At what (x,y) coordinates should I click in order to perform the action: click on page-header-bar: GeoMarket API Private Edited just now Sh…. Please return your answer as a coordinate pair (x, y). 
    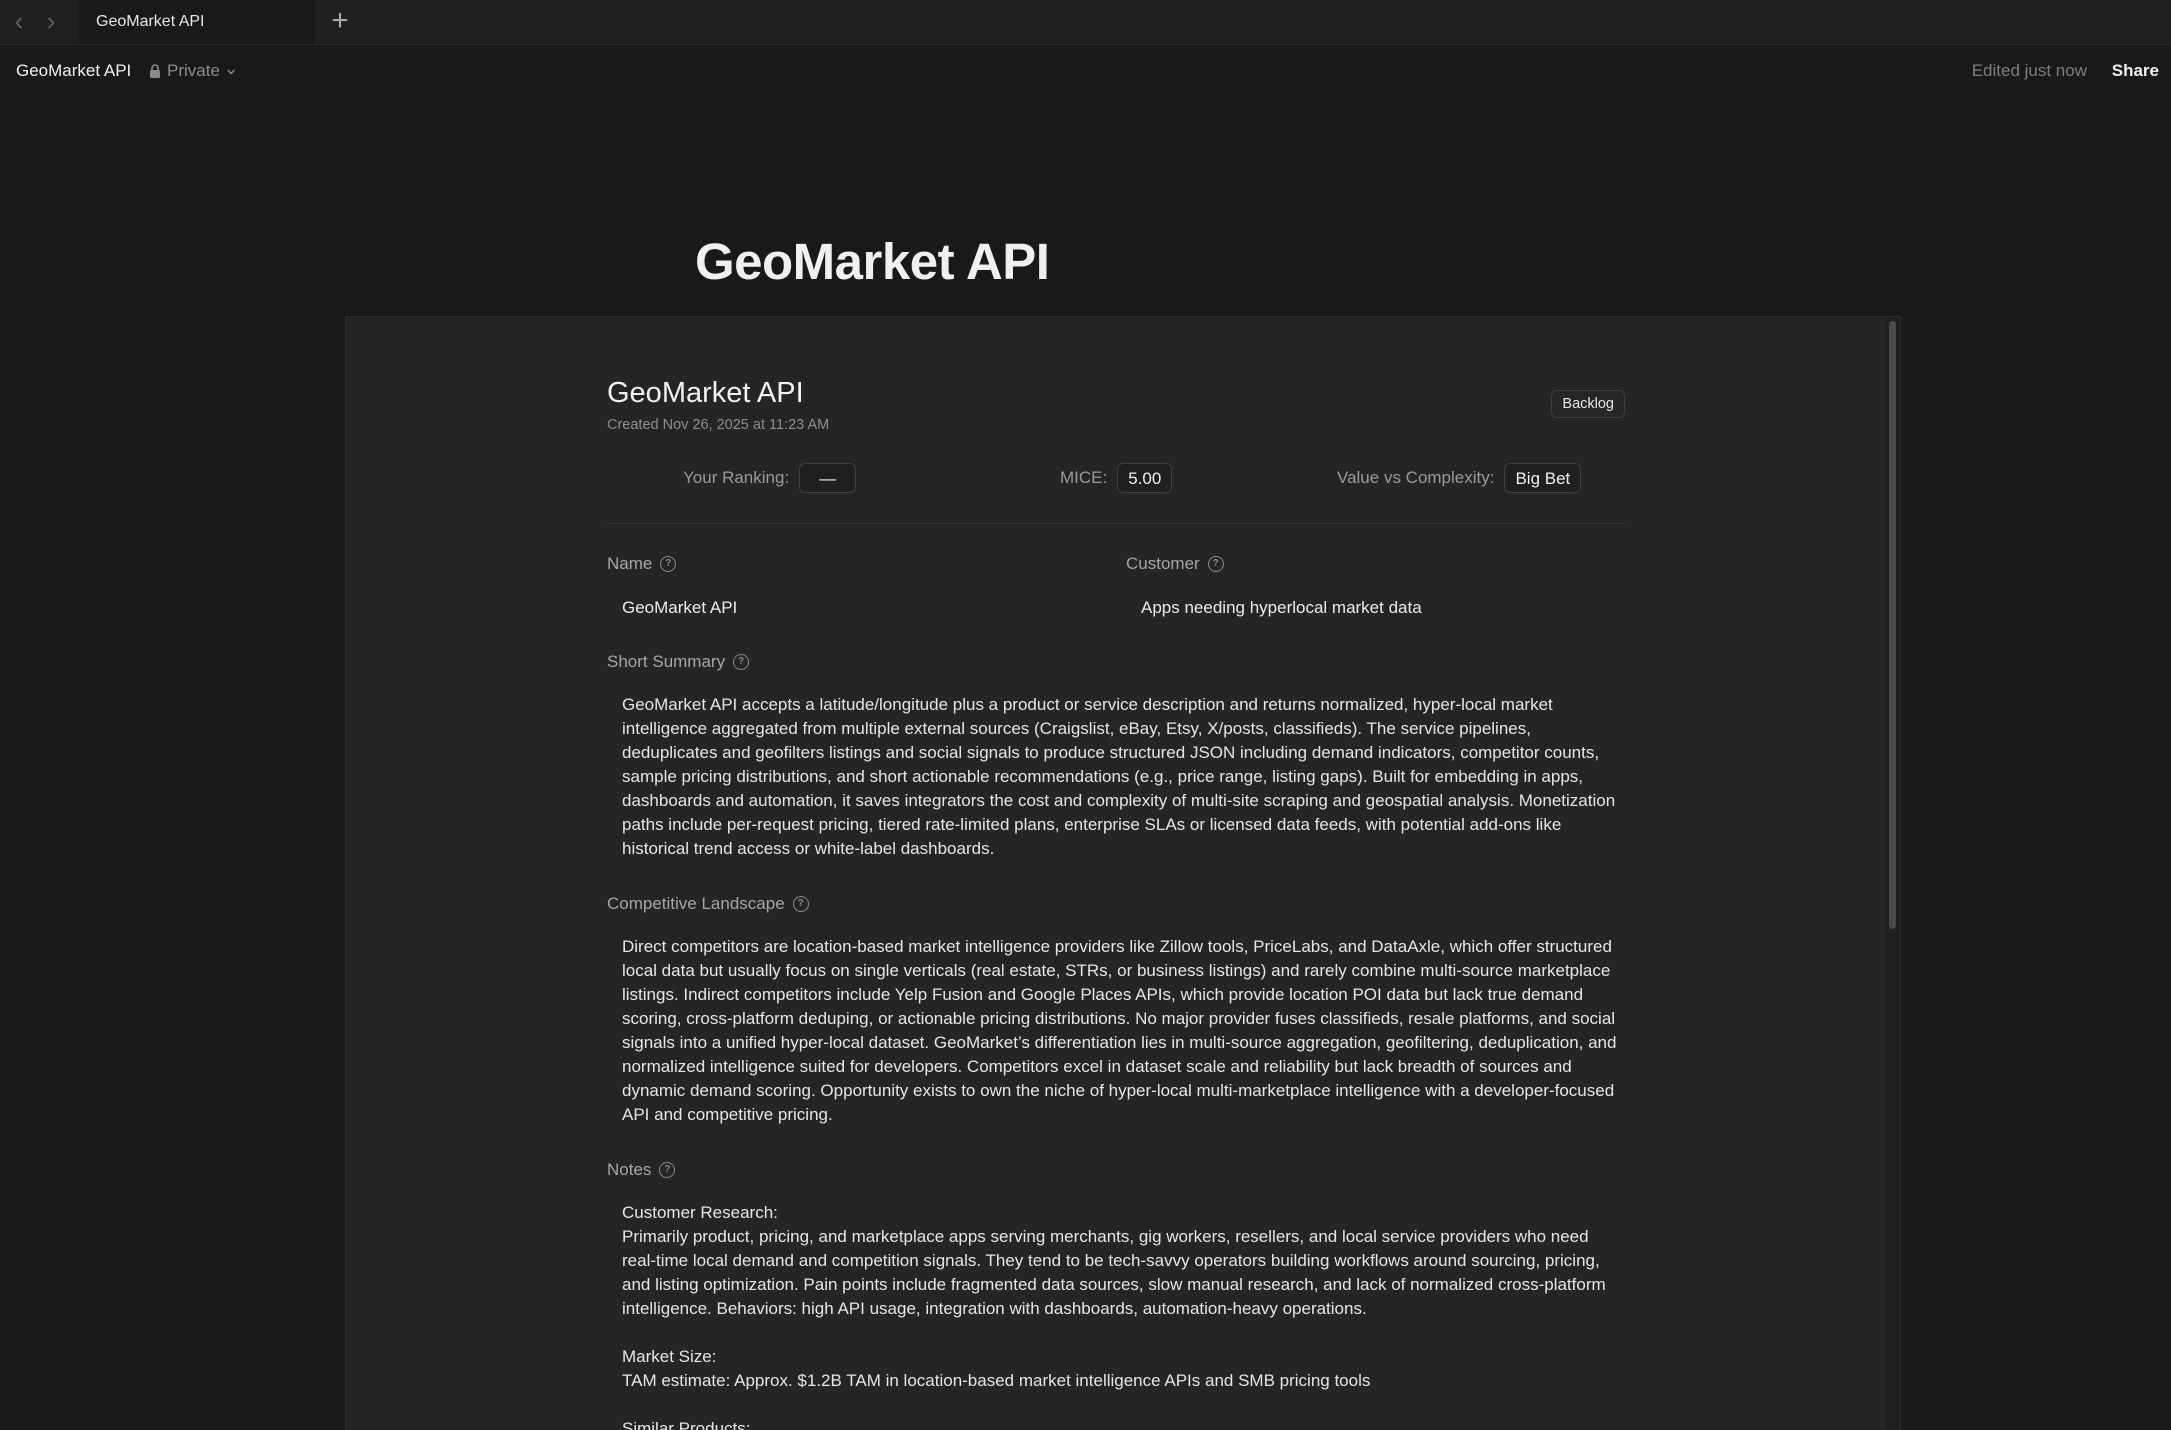
    Looking at the image, I should click on (1085, 70).